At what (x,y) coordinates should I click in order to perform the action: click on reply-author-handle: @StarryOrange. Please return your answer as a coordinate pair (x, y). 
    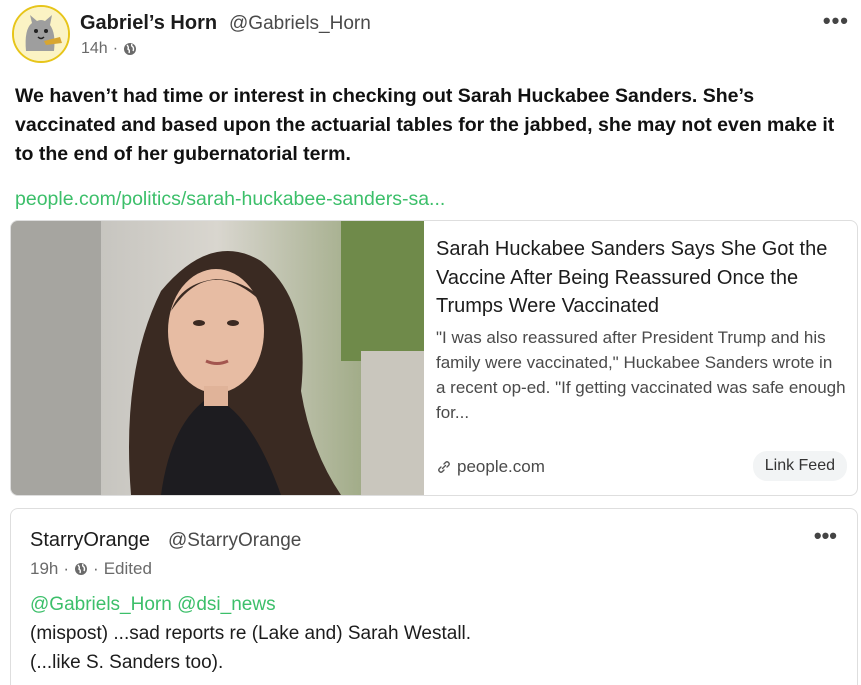
    Looking at the image, I should click on (234, 541).